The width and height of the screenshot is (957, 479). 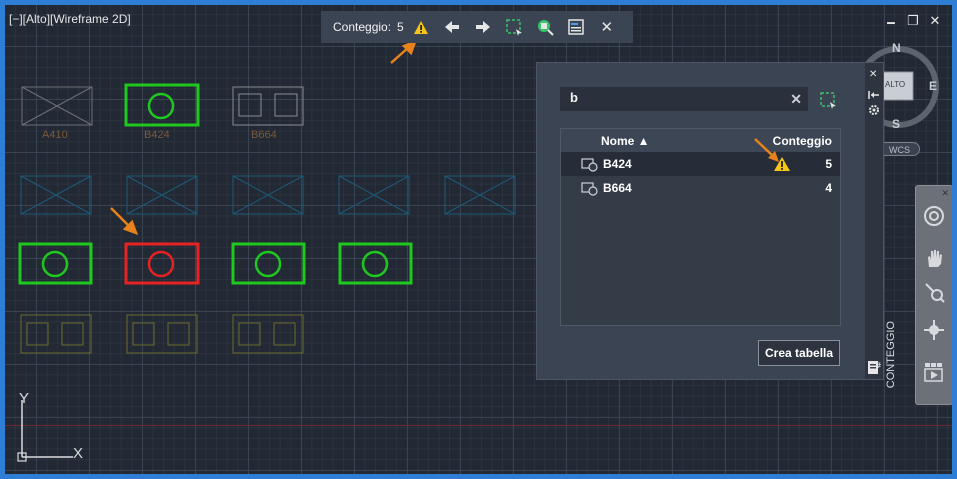 What do you see at coordinates (934, 372) in the screenshot?
I see `showmotion-icon` at bounding box center [934, 372].